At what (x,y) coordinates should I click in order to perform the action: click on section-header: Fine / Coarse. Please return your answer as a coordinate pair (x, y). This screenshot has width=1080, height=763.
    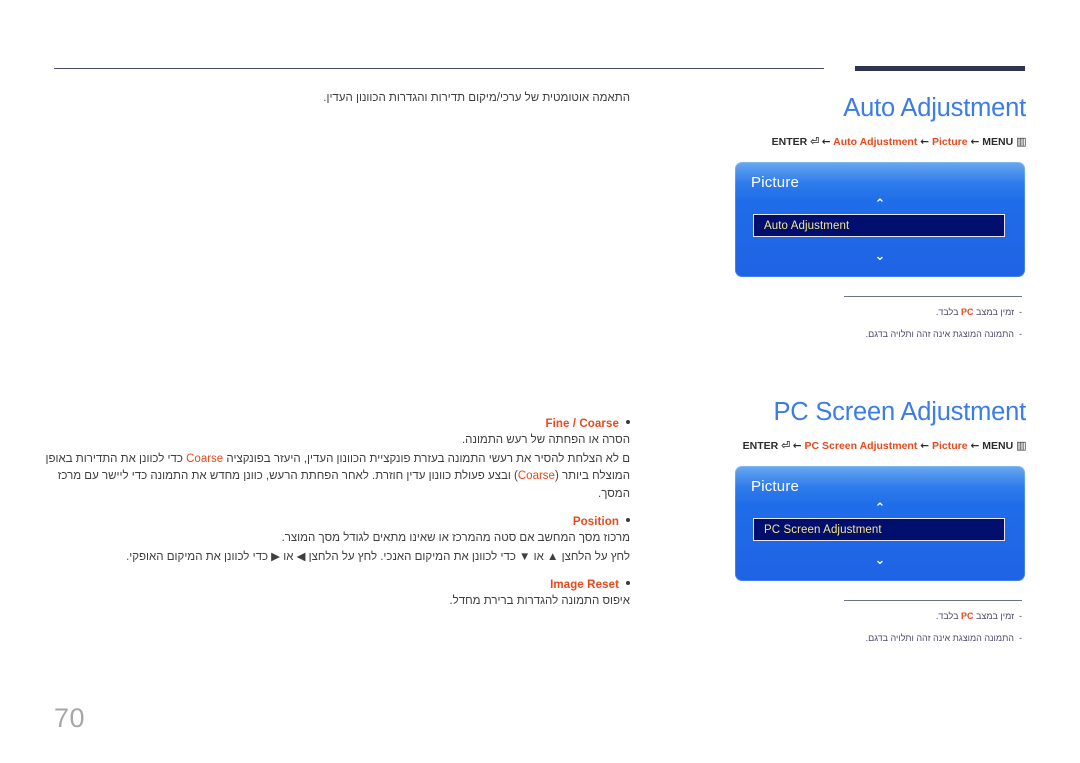
    Looking at the image, I should click on (335, 424).